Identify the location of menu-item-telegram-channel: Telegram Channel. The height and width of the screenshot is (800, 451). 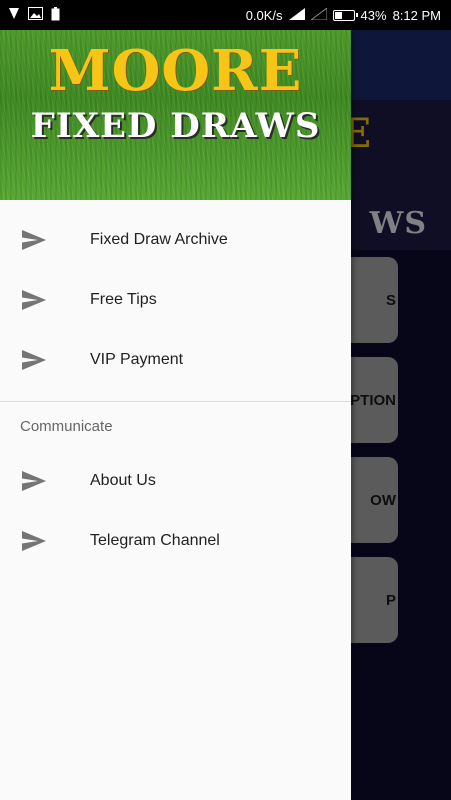
(175, 541).